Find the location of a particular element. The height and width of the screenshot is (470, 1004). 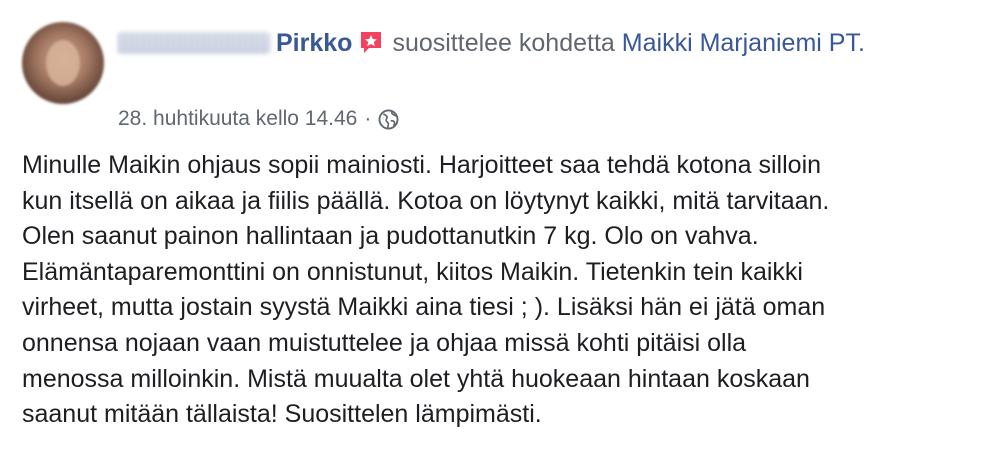

recommend-verb: suosittelee kohdetta is located at coordinates (503, 43).